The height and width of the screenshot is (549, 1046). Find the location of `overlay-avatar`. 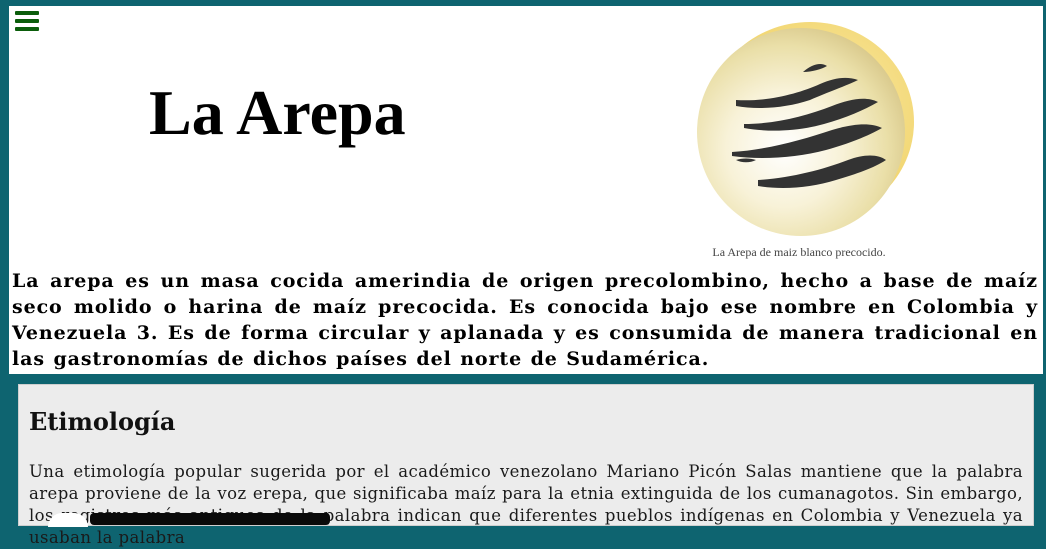

overlay-avatar is located at coordinates (68, 520).